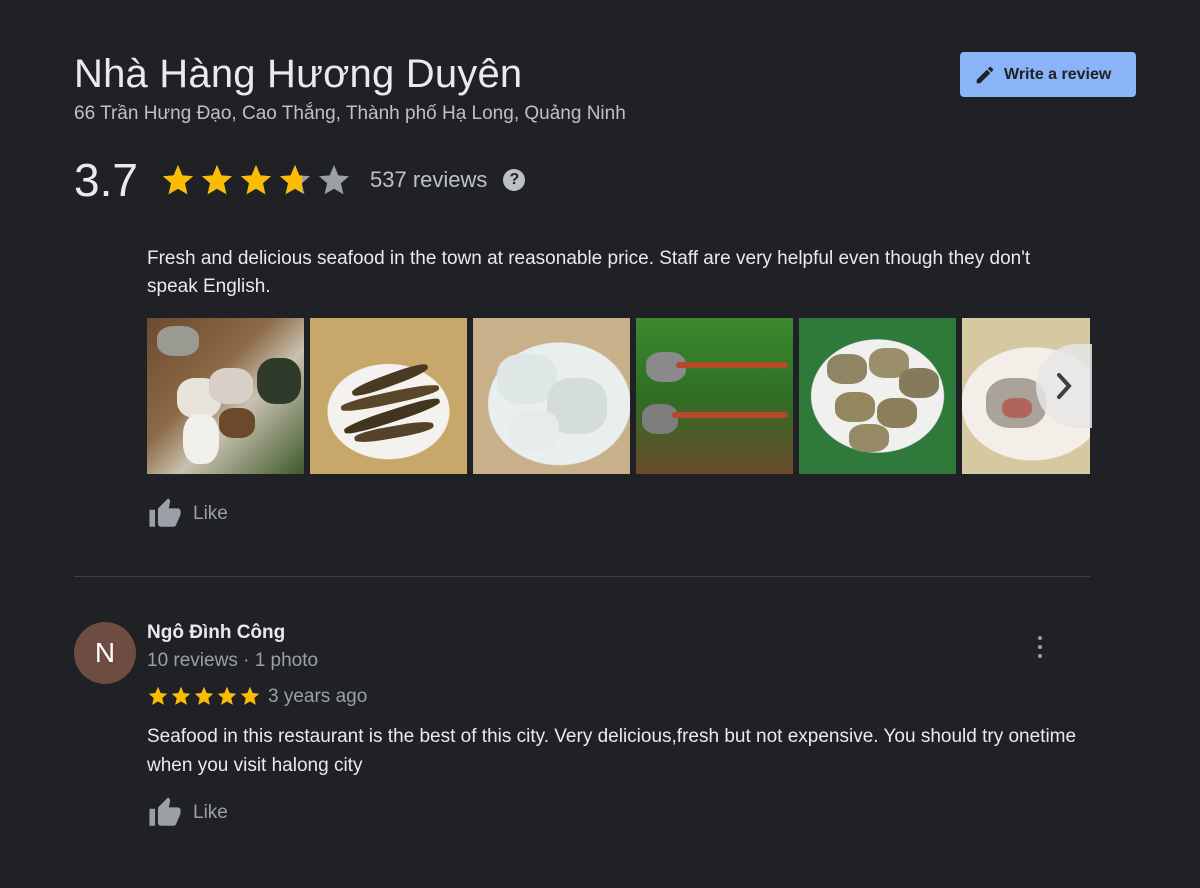 The image size is (1200, 888). I want to click on clams-photo, so click(877, 396).